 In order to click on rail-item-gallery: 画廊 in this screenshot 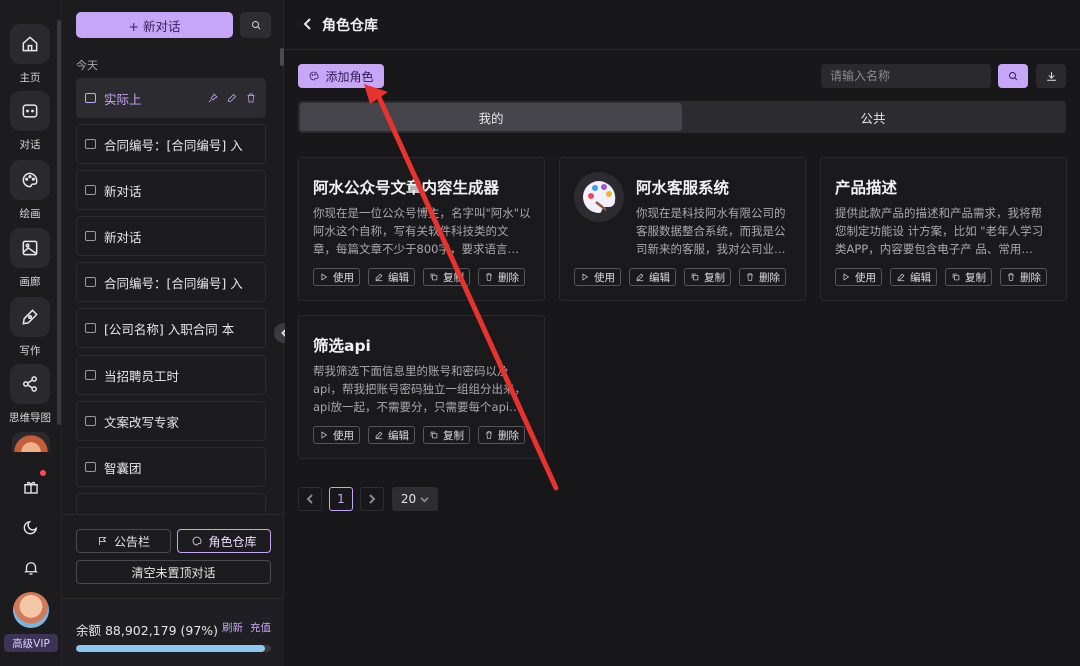, I will do `click(30, 258)`.